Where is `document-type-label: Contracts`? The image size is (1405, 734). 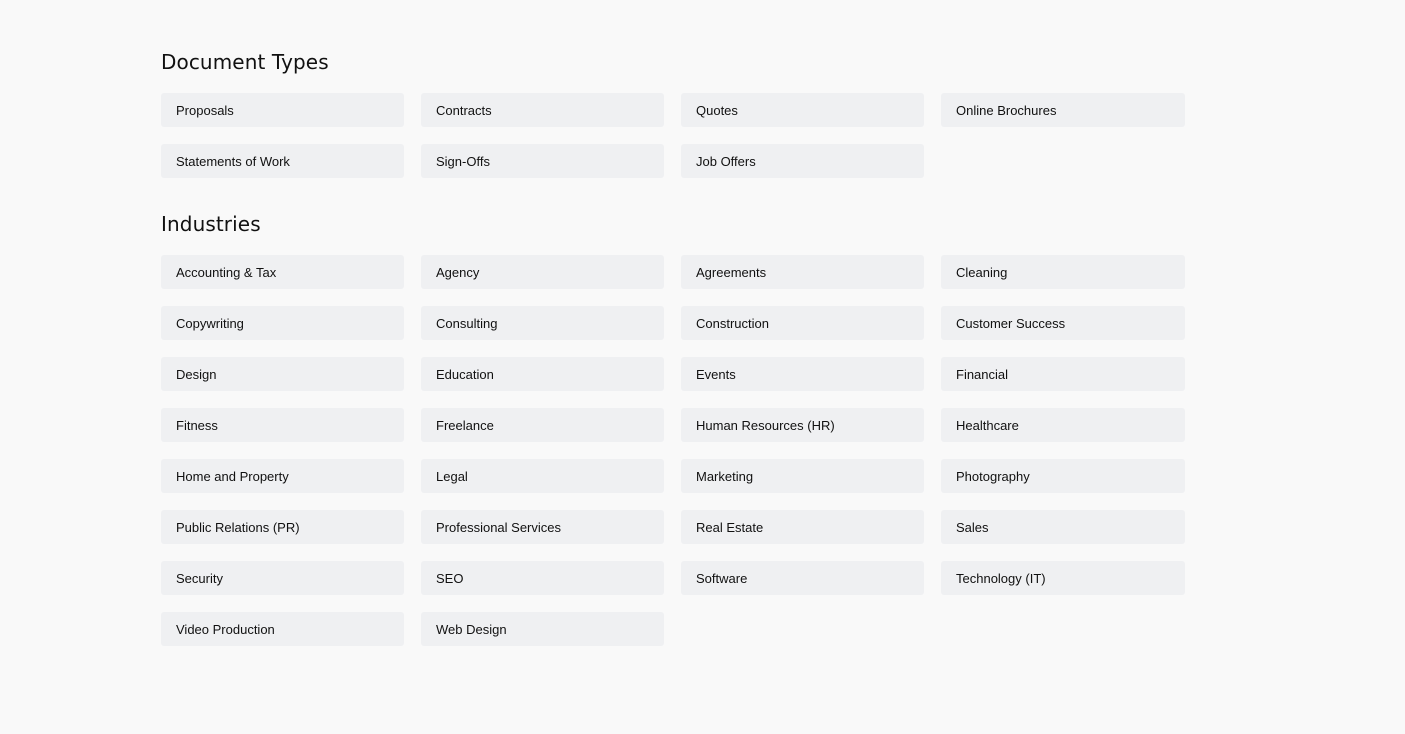
document-type-label: Contracts is located at coordinates (464, 110).